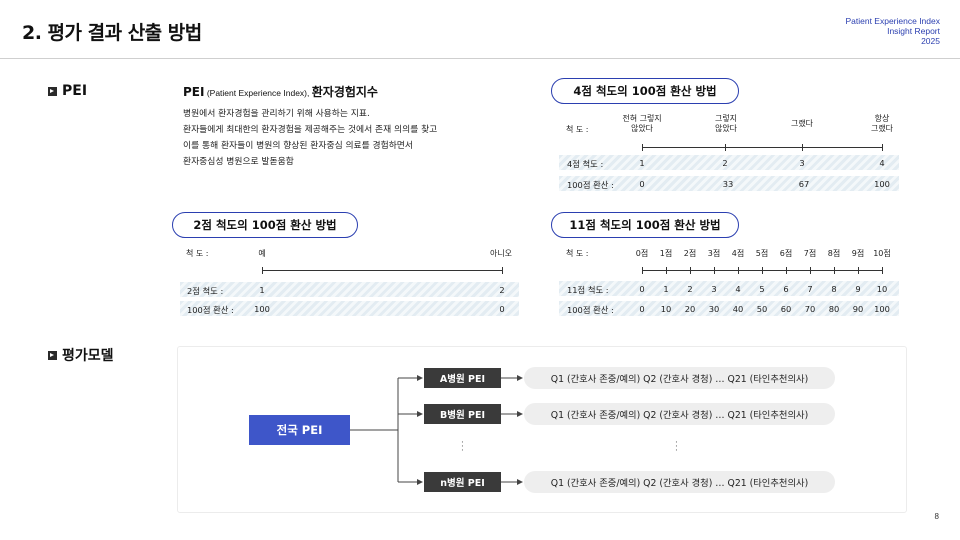 This screenshot has height=540, width=960. I want to click on page-number: 8, so click(936, 516).